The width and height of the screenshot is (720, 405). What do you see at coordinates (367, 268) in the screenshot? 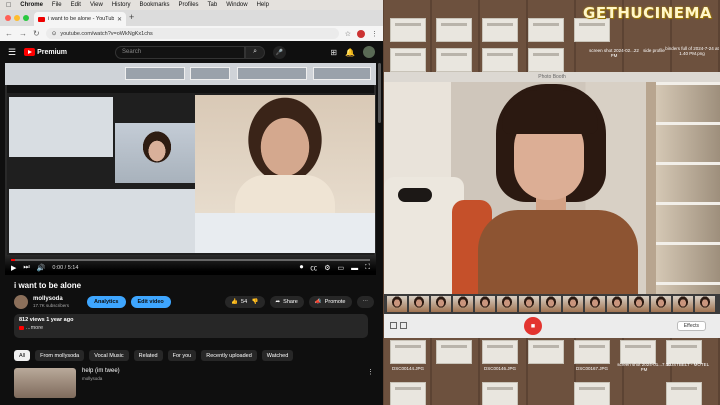
I see `fullscreen-icon: ⛶` at bounding box center [367, 268].